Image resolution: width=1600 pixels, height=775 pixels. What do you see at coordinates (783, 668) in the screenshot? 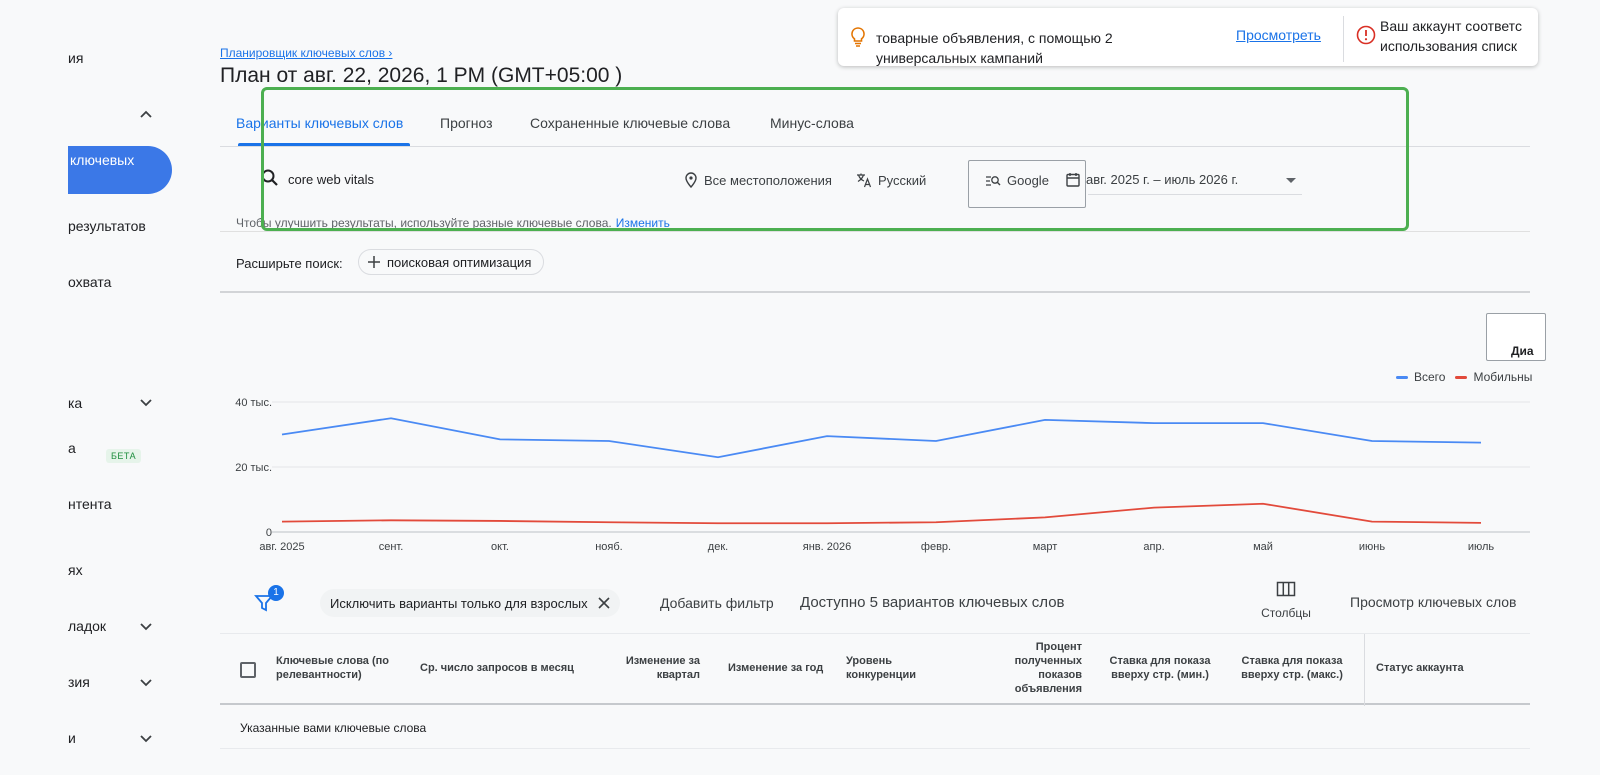
I see `col-header-year-change: Изменение за год` at bounding box center [783, 668].